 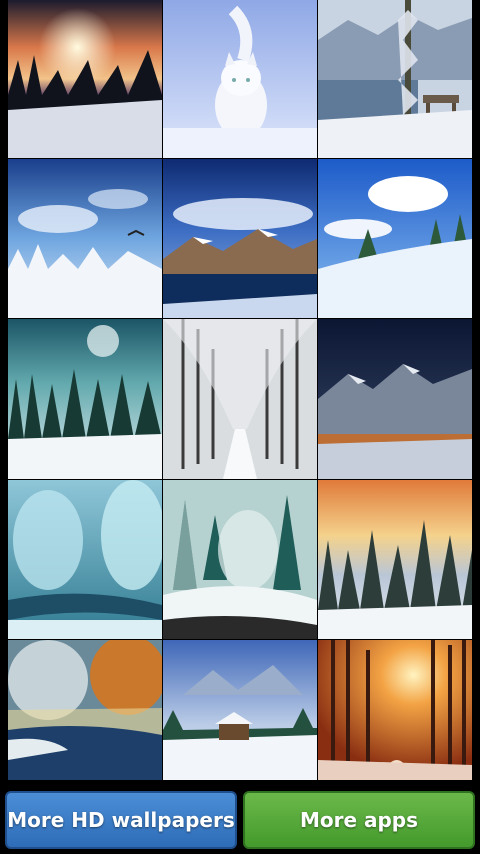 I want to click on mountain-lake-image, so click(x=240, y=238).